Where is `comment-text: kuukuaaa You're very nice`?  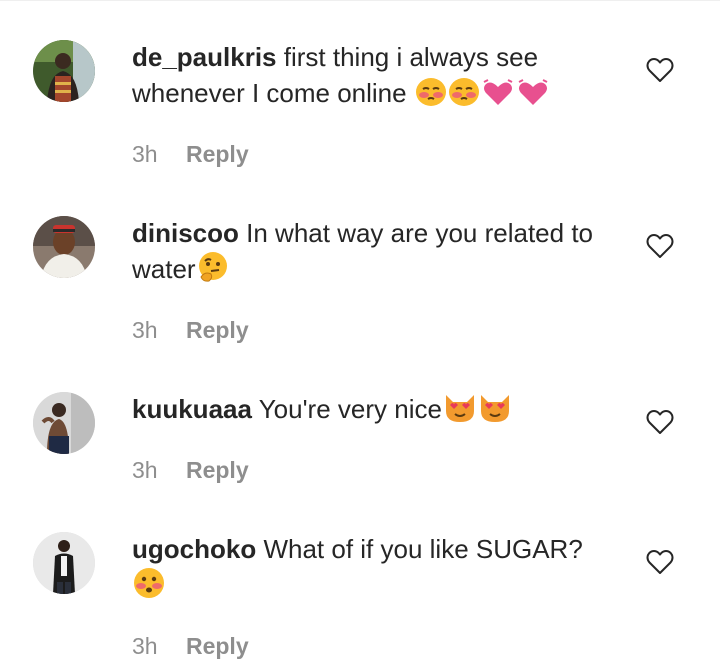 comment-text: kuukuaaa You're very nice is located at coordinates (367, 411).